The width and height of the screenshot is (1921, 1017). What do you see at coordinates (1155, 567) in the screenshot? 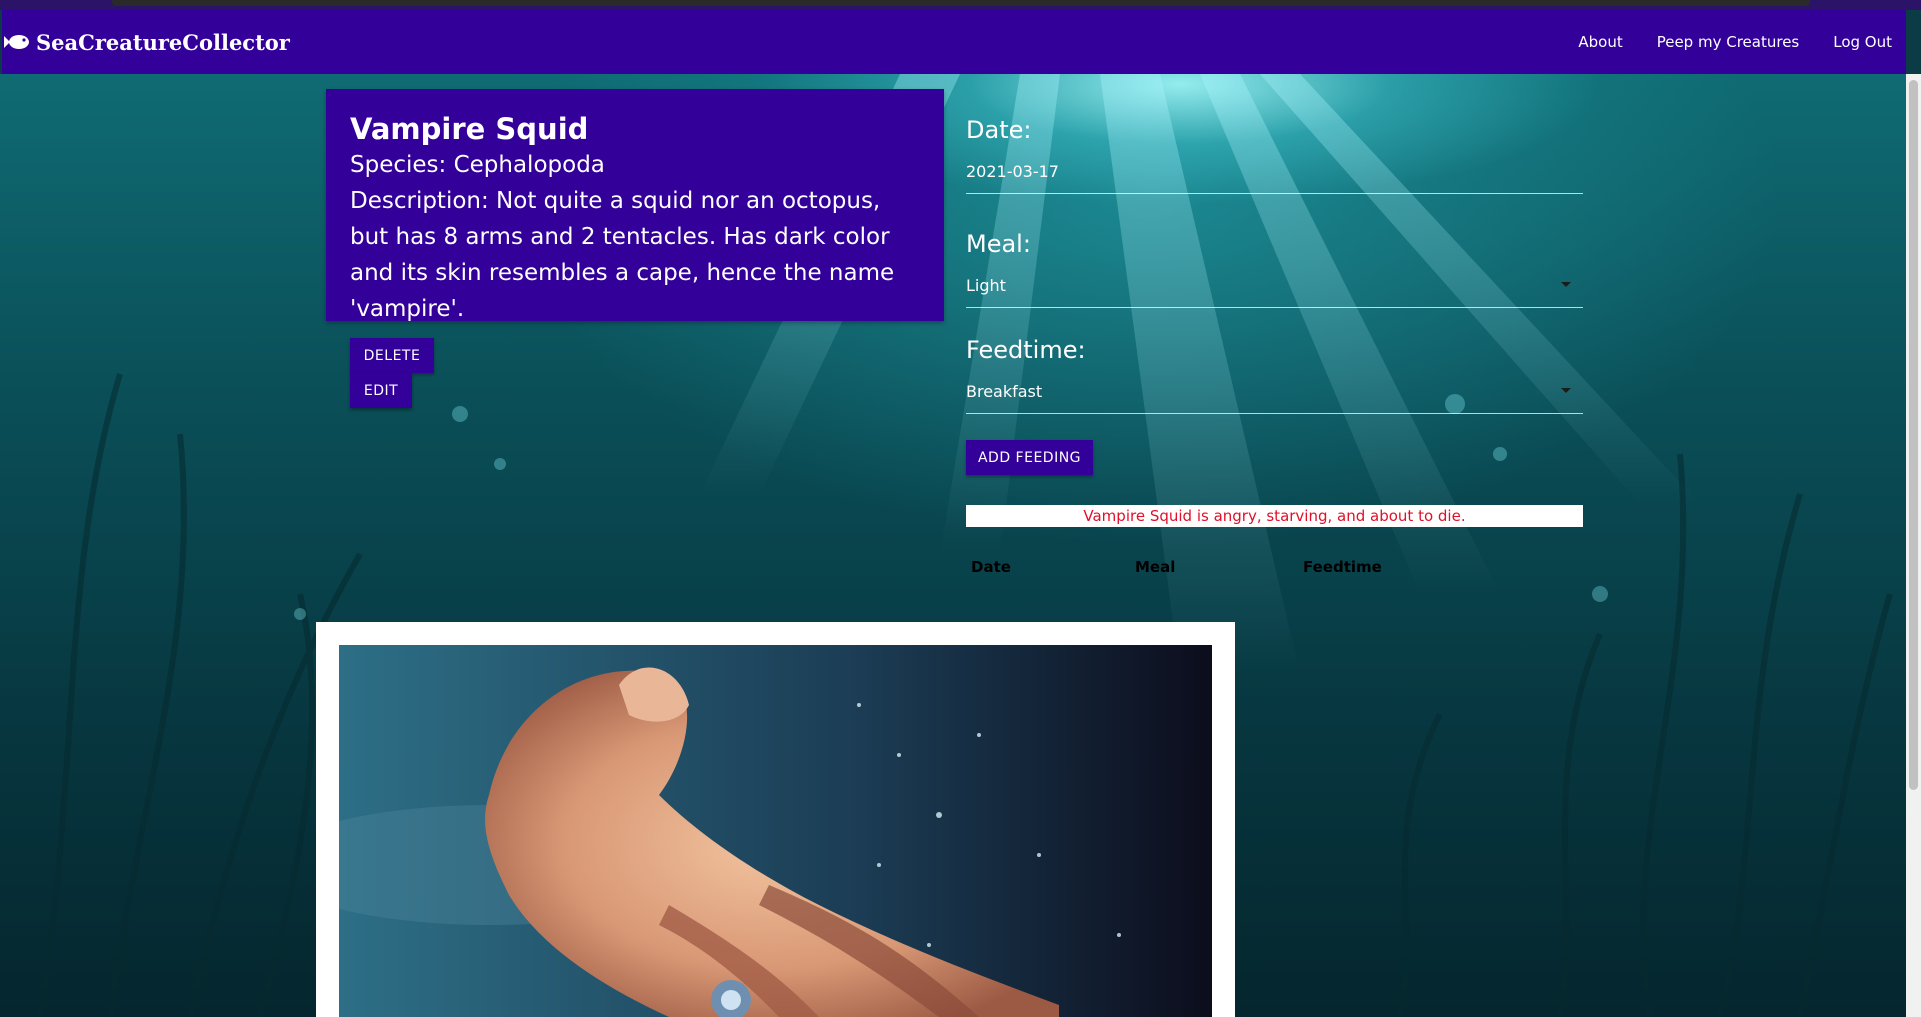
I see `table-header-meal: Meal` at bounding box center [1155, 567].